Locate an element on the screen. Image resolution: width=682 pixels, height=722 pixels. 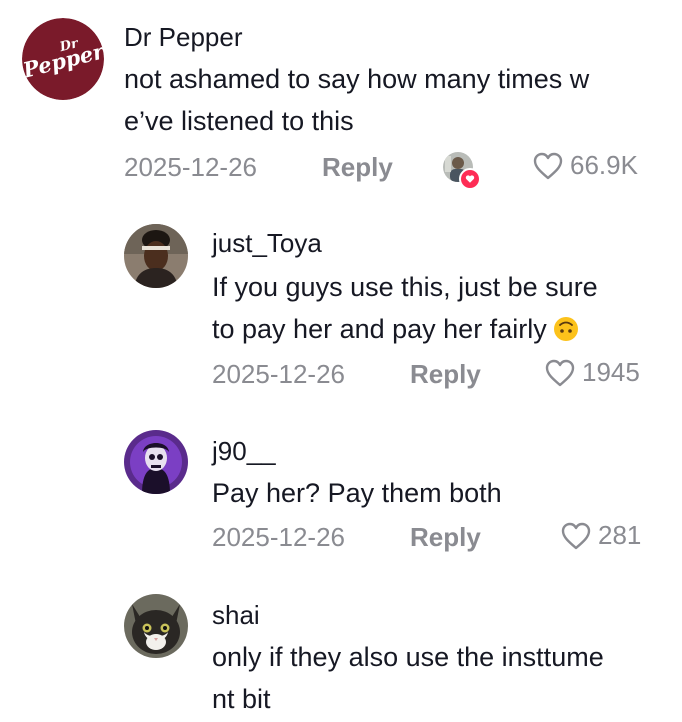
comment-text-line: If you guys use this, just be sure is located at coordinates (405, 287).